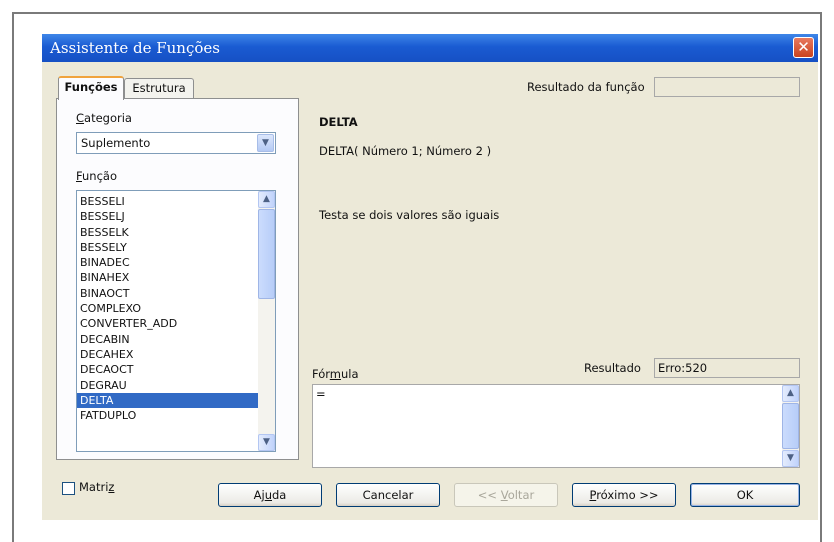  What do you see at coordinates (96, 176) in the screenshot?
I see `function-label: Função` at bounding box center [96, 176].